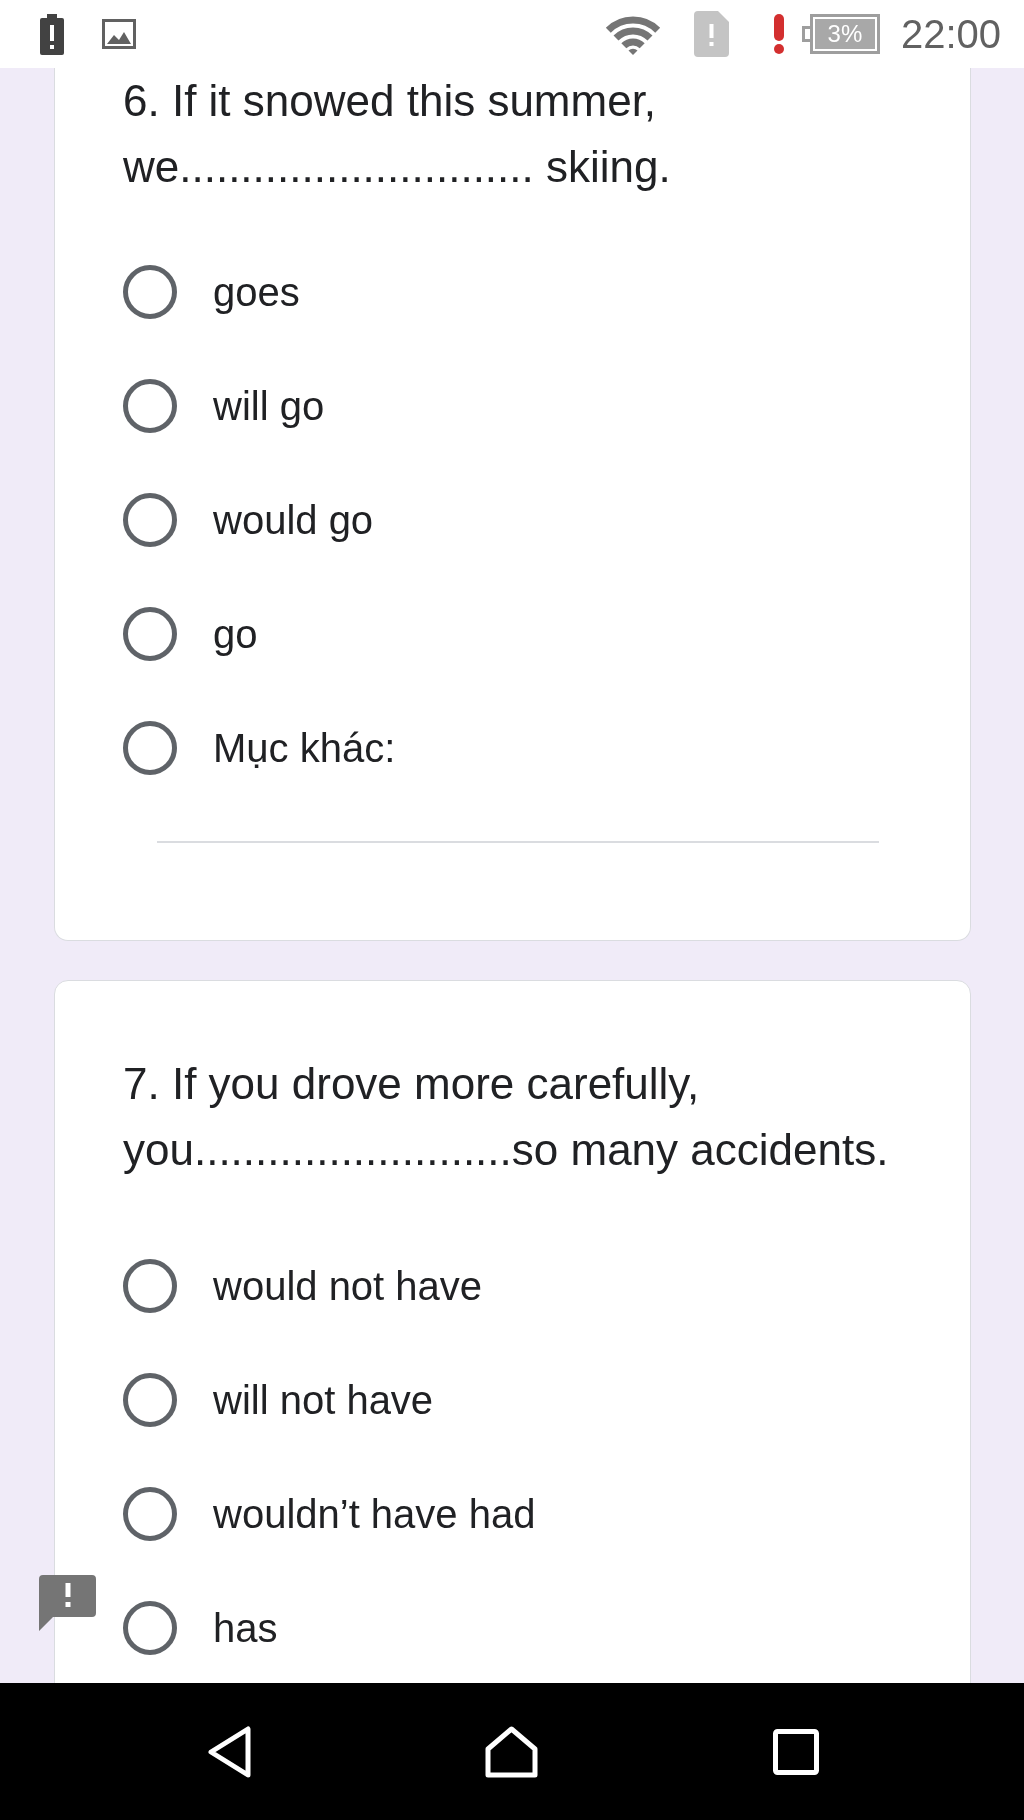 This screenshot has width=1024, height=1820. What do you see at coordinates (348, 1286) in the screenshot?
I see `option-label: would not have` at bounding box center [348, 1286].